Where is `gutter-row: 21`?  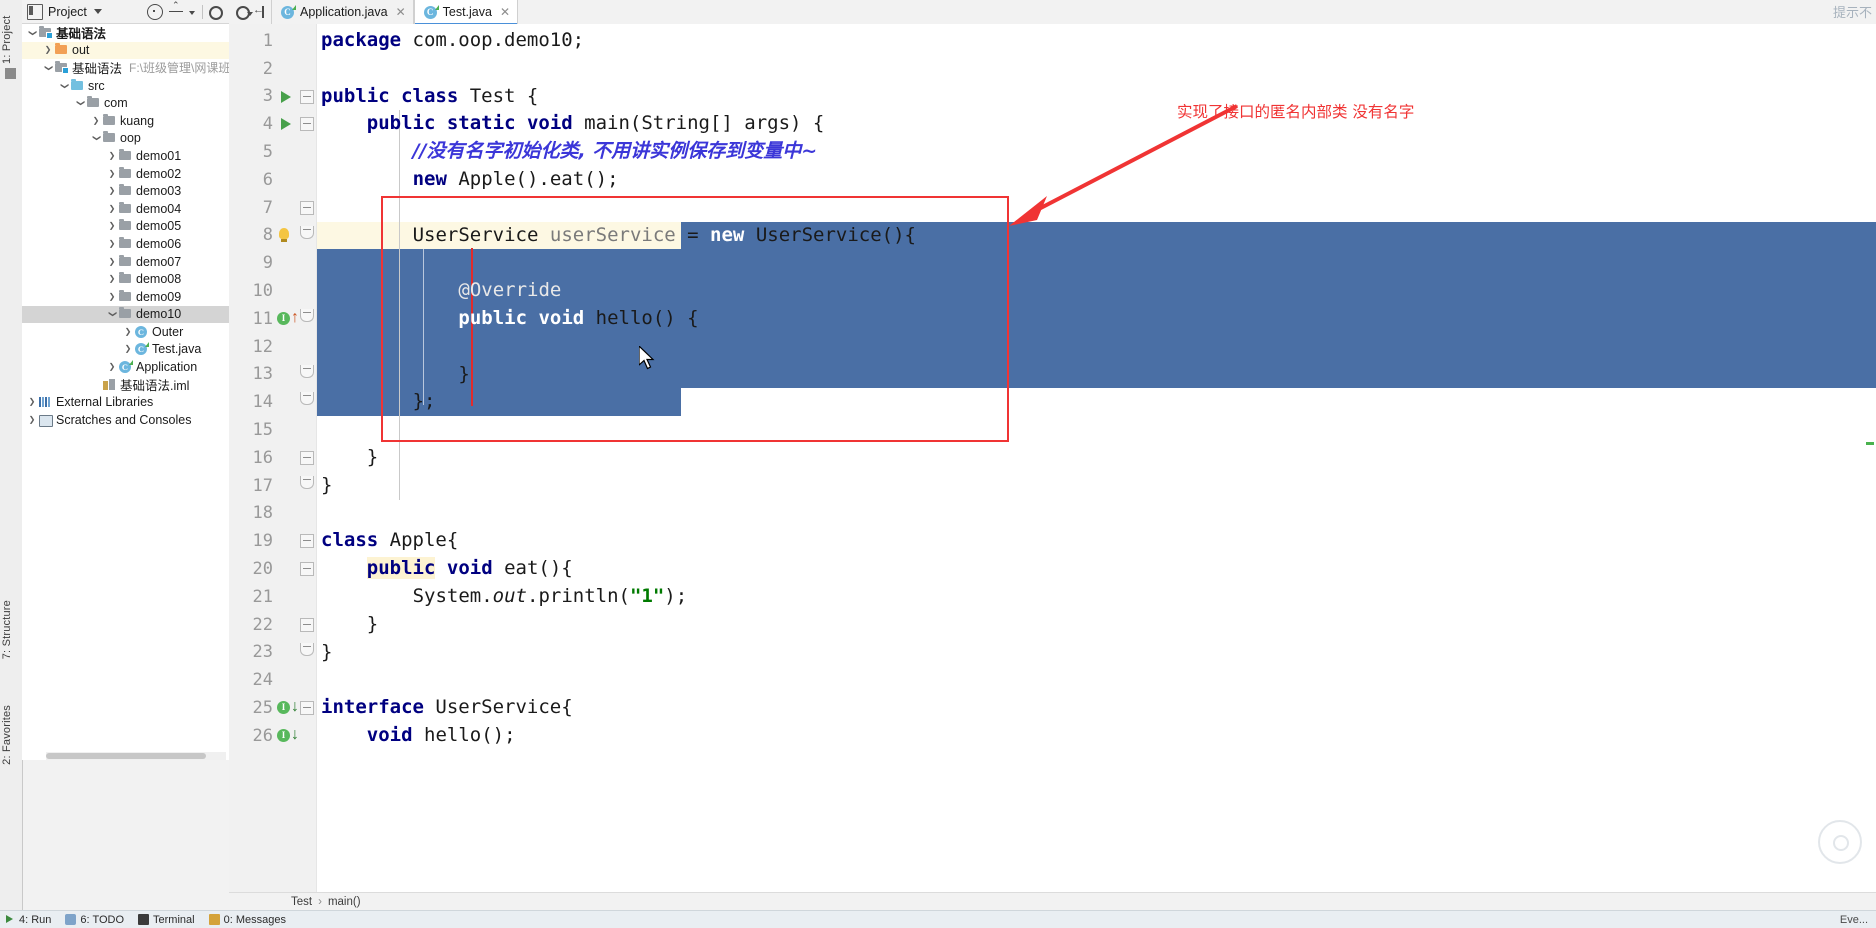
gutter-row: 21 is located at coordinates (273, 597).